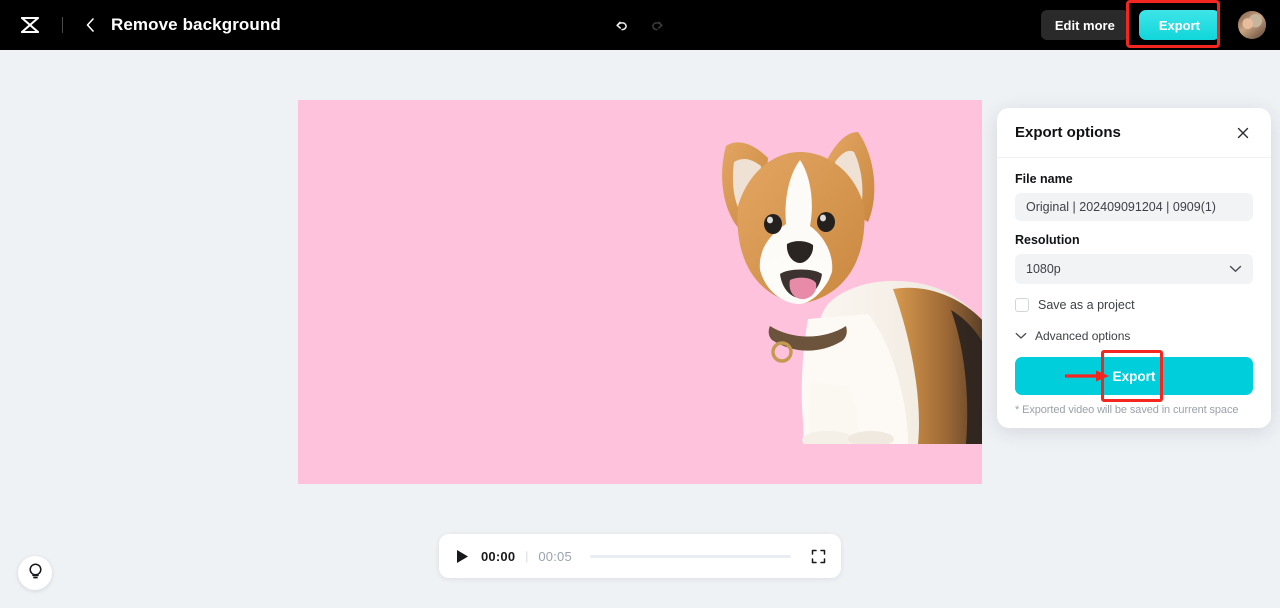 The width and height of the screenshot is (1280, 608). Describe the element at coordinates (621, 25) in the screenshot. I see `undo-icon` at that location.